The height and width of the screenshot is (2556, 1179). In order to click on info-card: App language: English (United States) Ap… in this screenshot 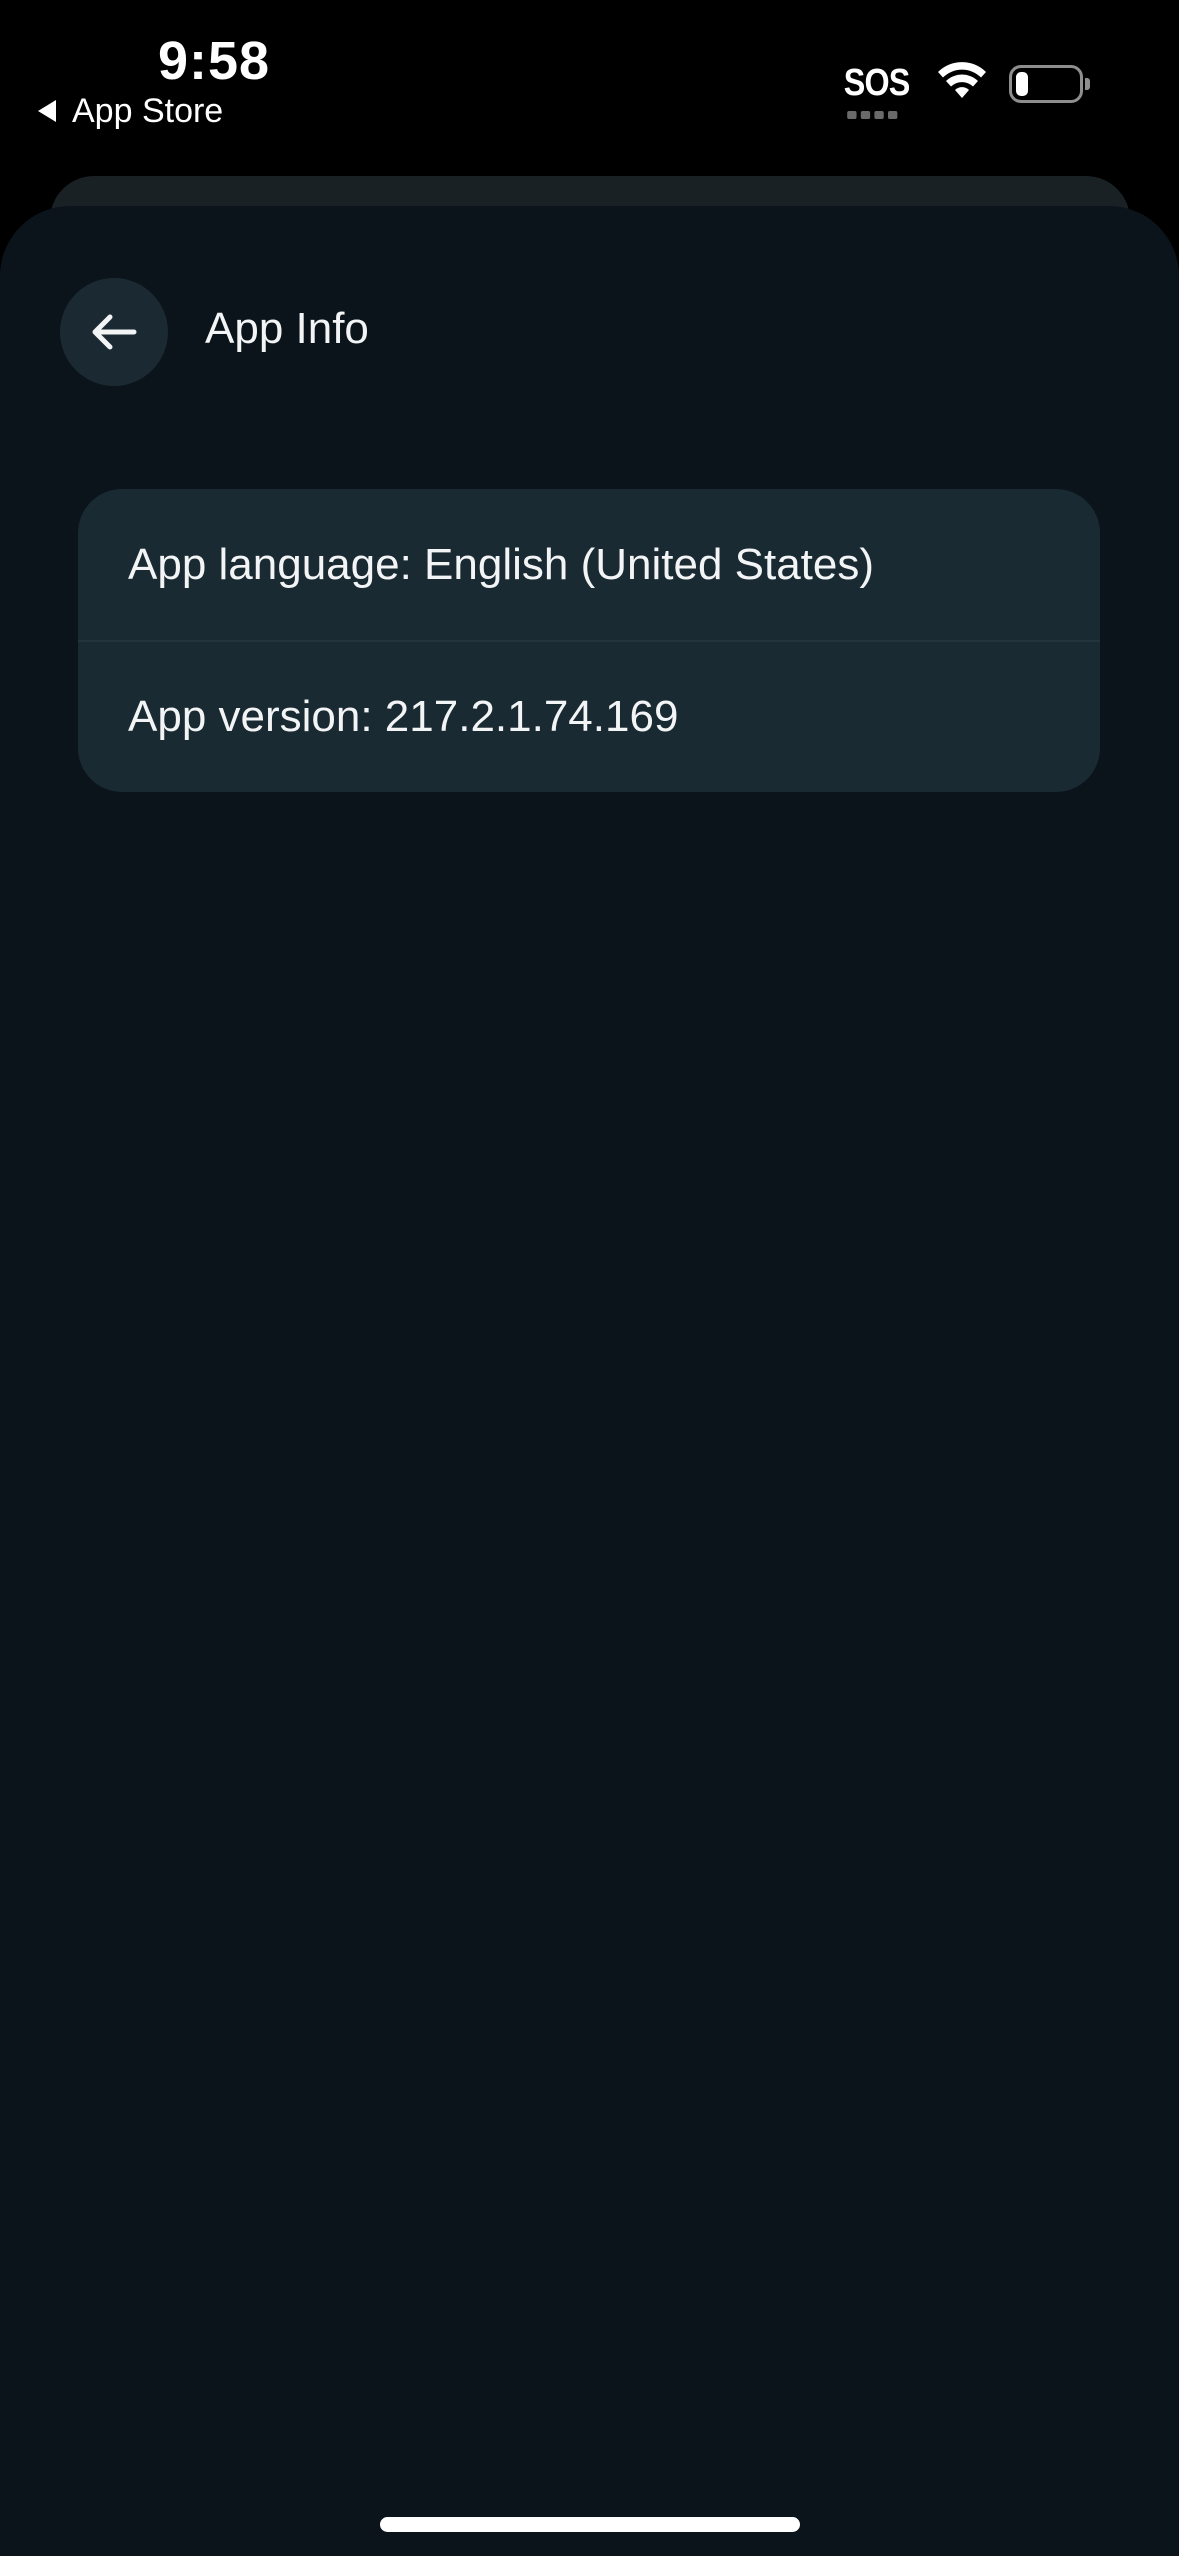, I will do `click(589, 640)`.